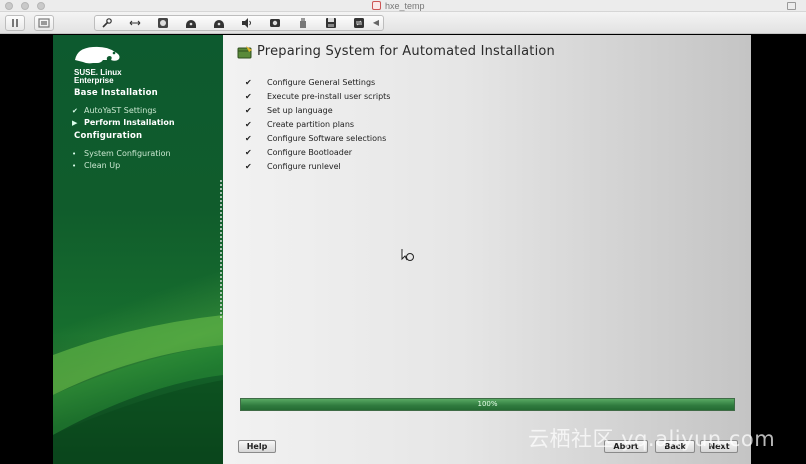 This screenshot has width=806, height=464. I want to click on list-item: ✔ Configure General Settings, so click(310, 82).